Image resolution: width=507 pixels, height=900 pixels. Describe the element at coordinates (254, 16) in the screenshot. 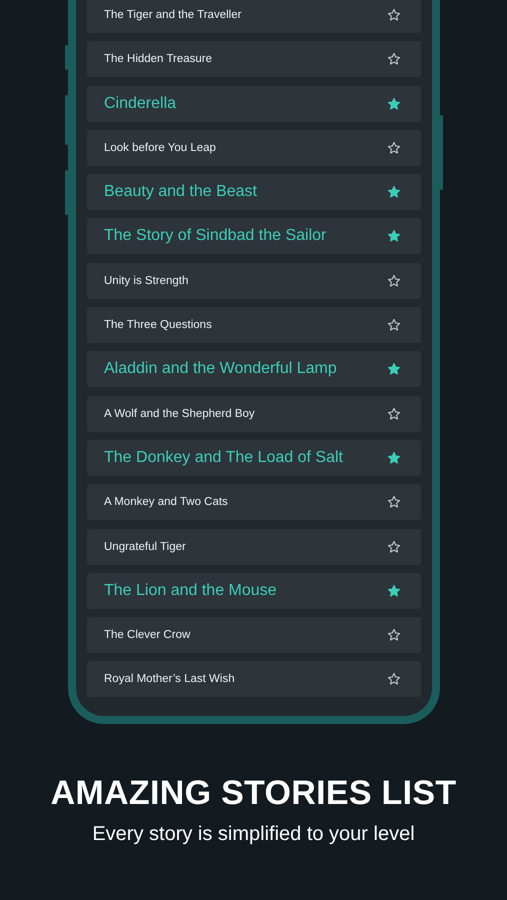

I see `story-row: The Tiger and the Traveller` at that location.